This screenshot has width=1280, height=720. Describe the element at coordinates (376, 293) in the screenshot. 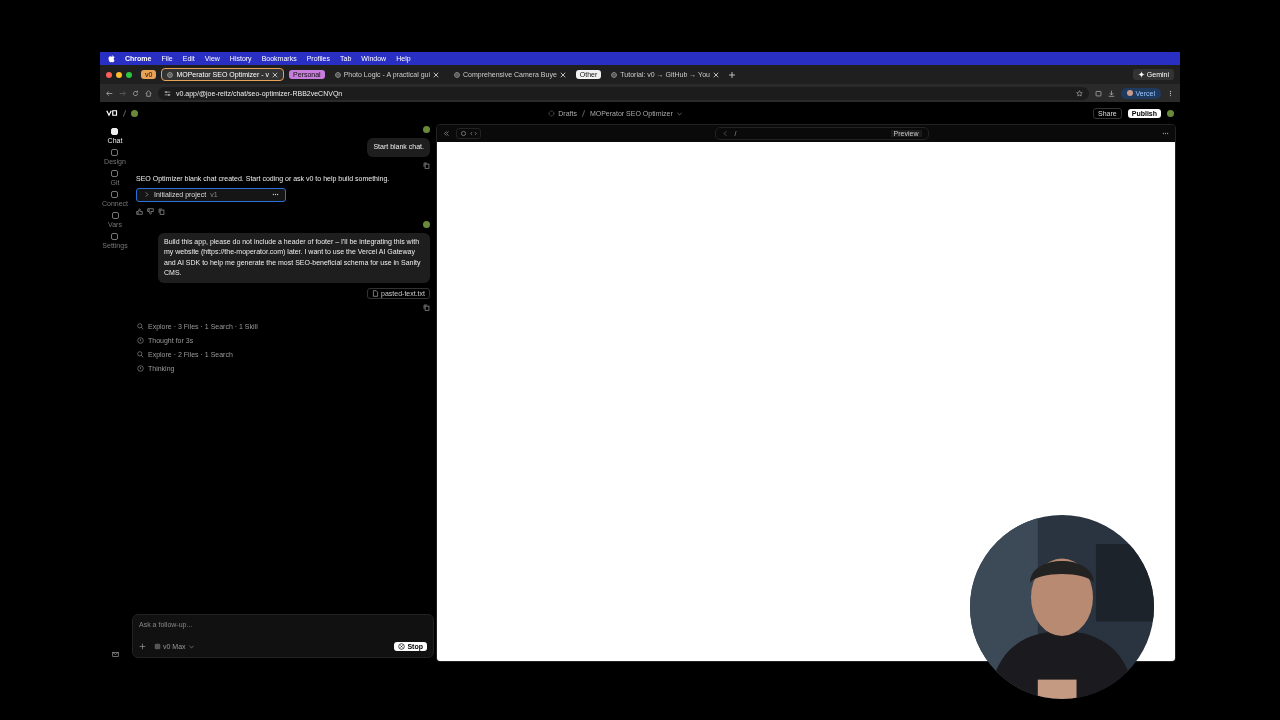

I see `file-icon` at that location.